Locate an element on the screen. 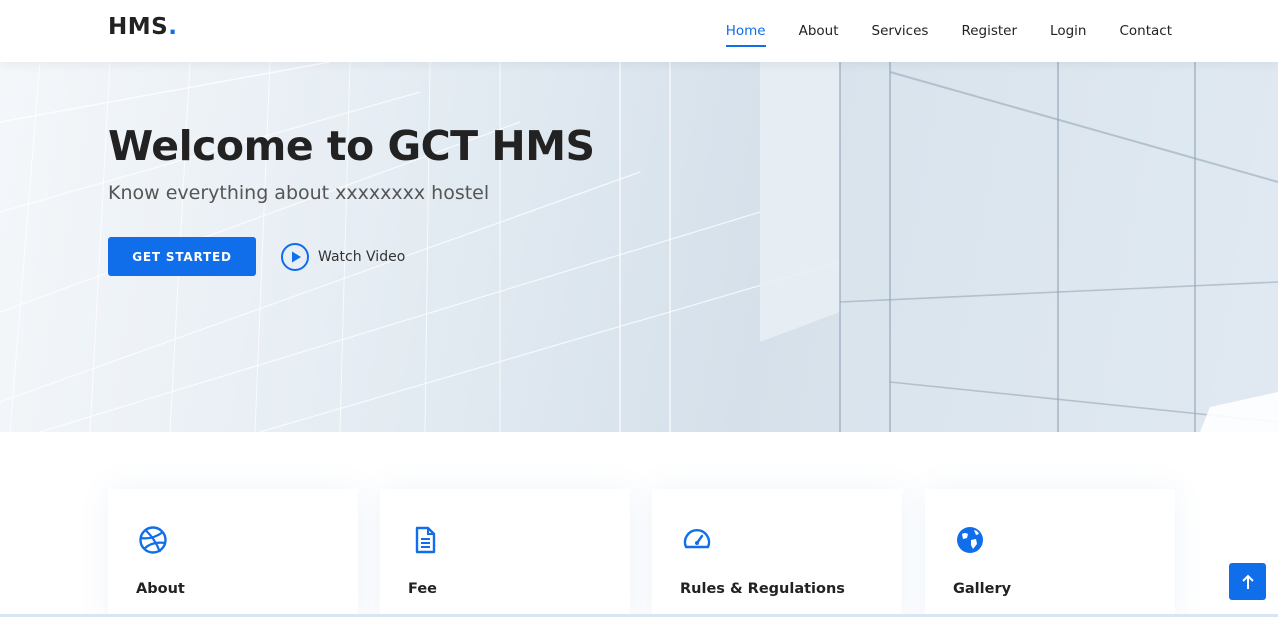  card-label: Rules & Regulations is located at coordinates (762, 589).